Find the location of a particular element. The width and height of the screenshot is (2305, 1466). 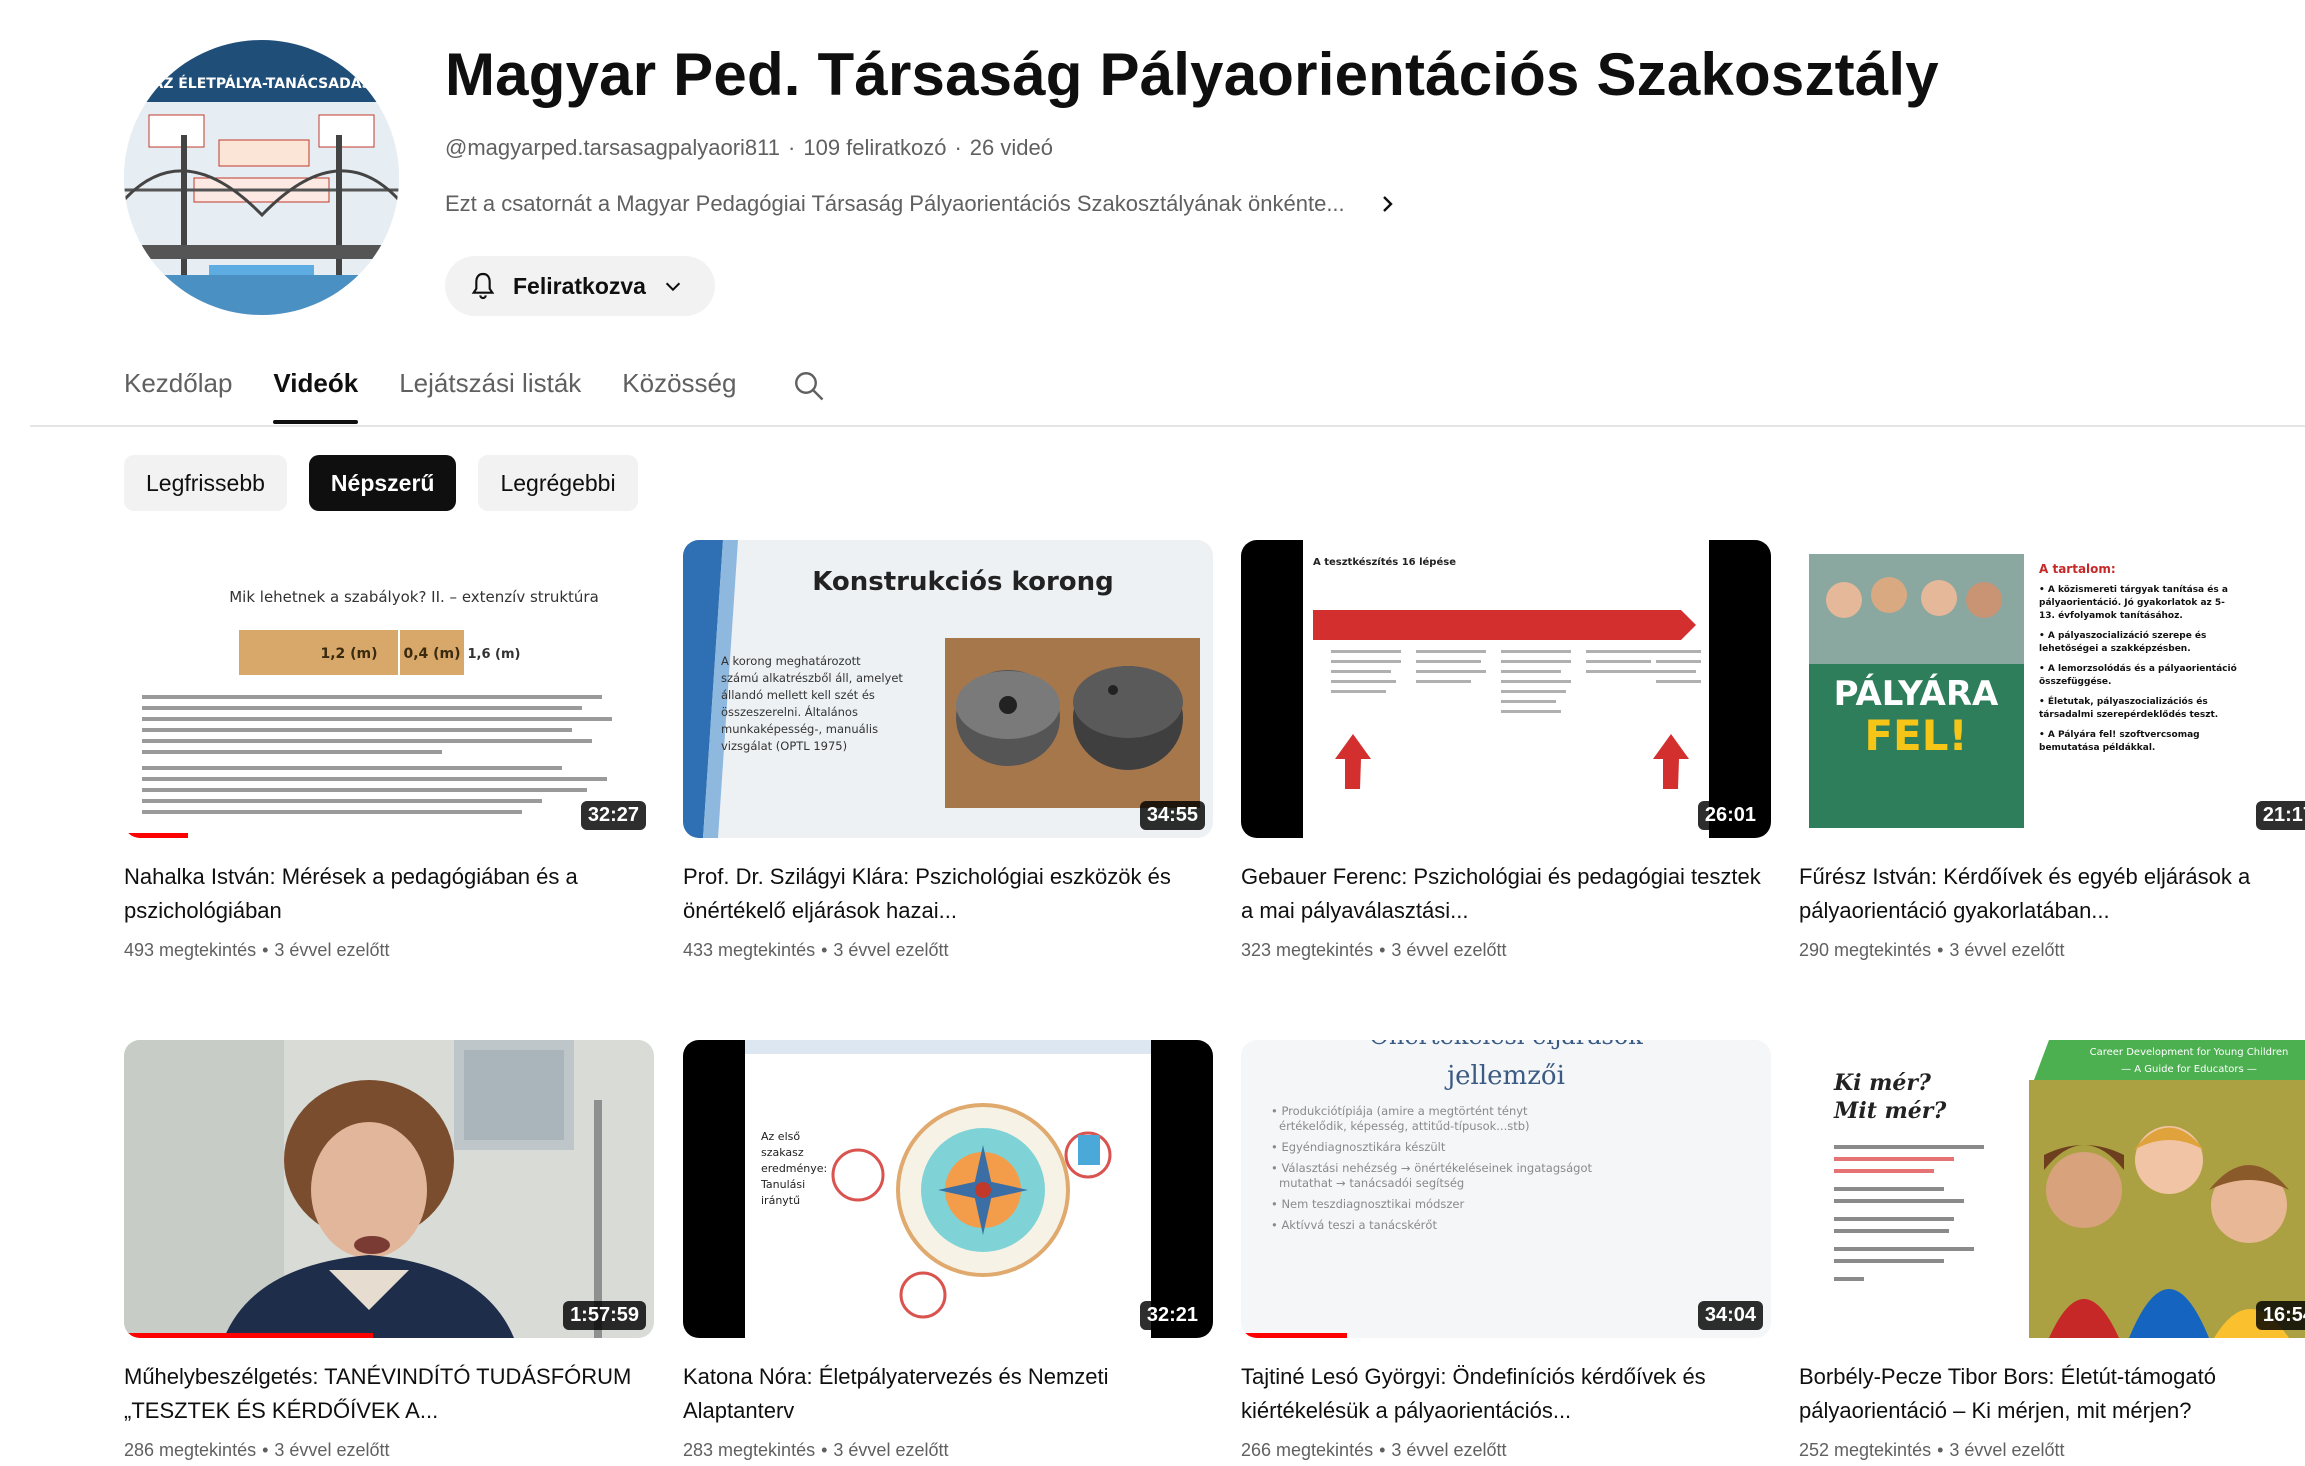

chip-oldest: Legrégebbi is located at coordinates (558, 483).